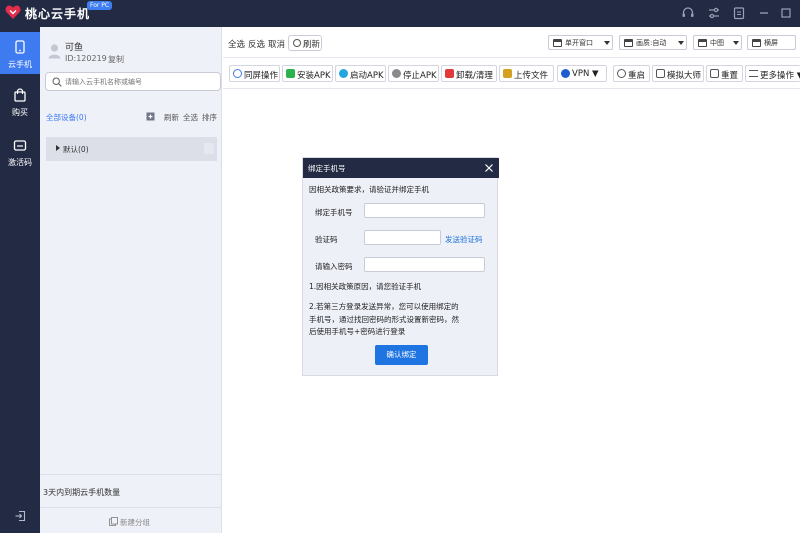 The image size is (800, 533). I want to click on minimize-icon, so click(764, 13).